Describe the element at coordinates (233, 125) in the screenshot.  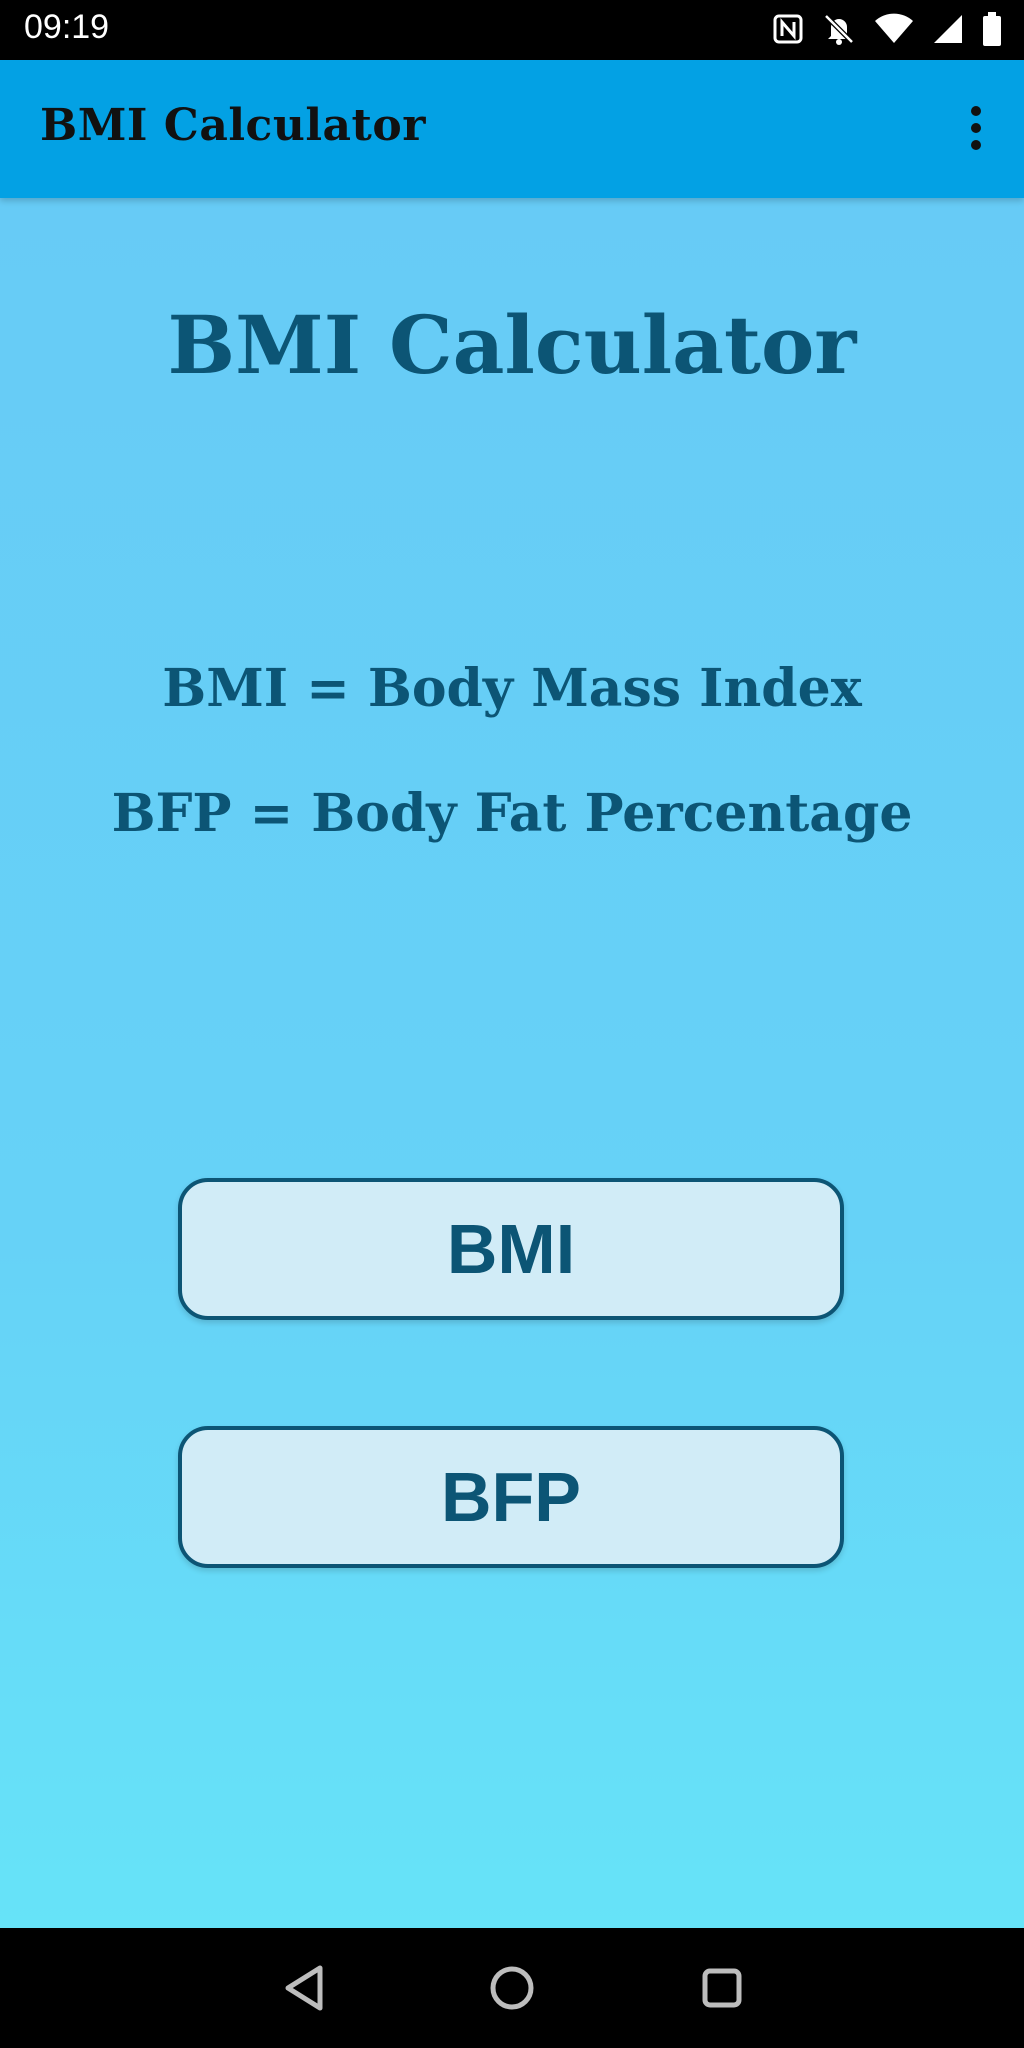
I see `app-bar-title: BMI Calculator` at that location.